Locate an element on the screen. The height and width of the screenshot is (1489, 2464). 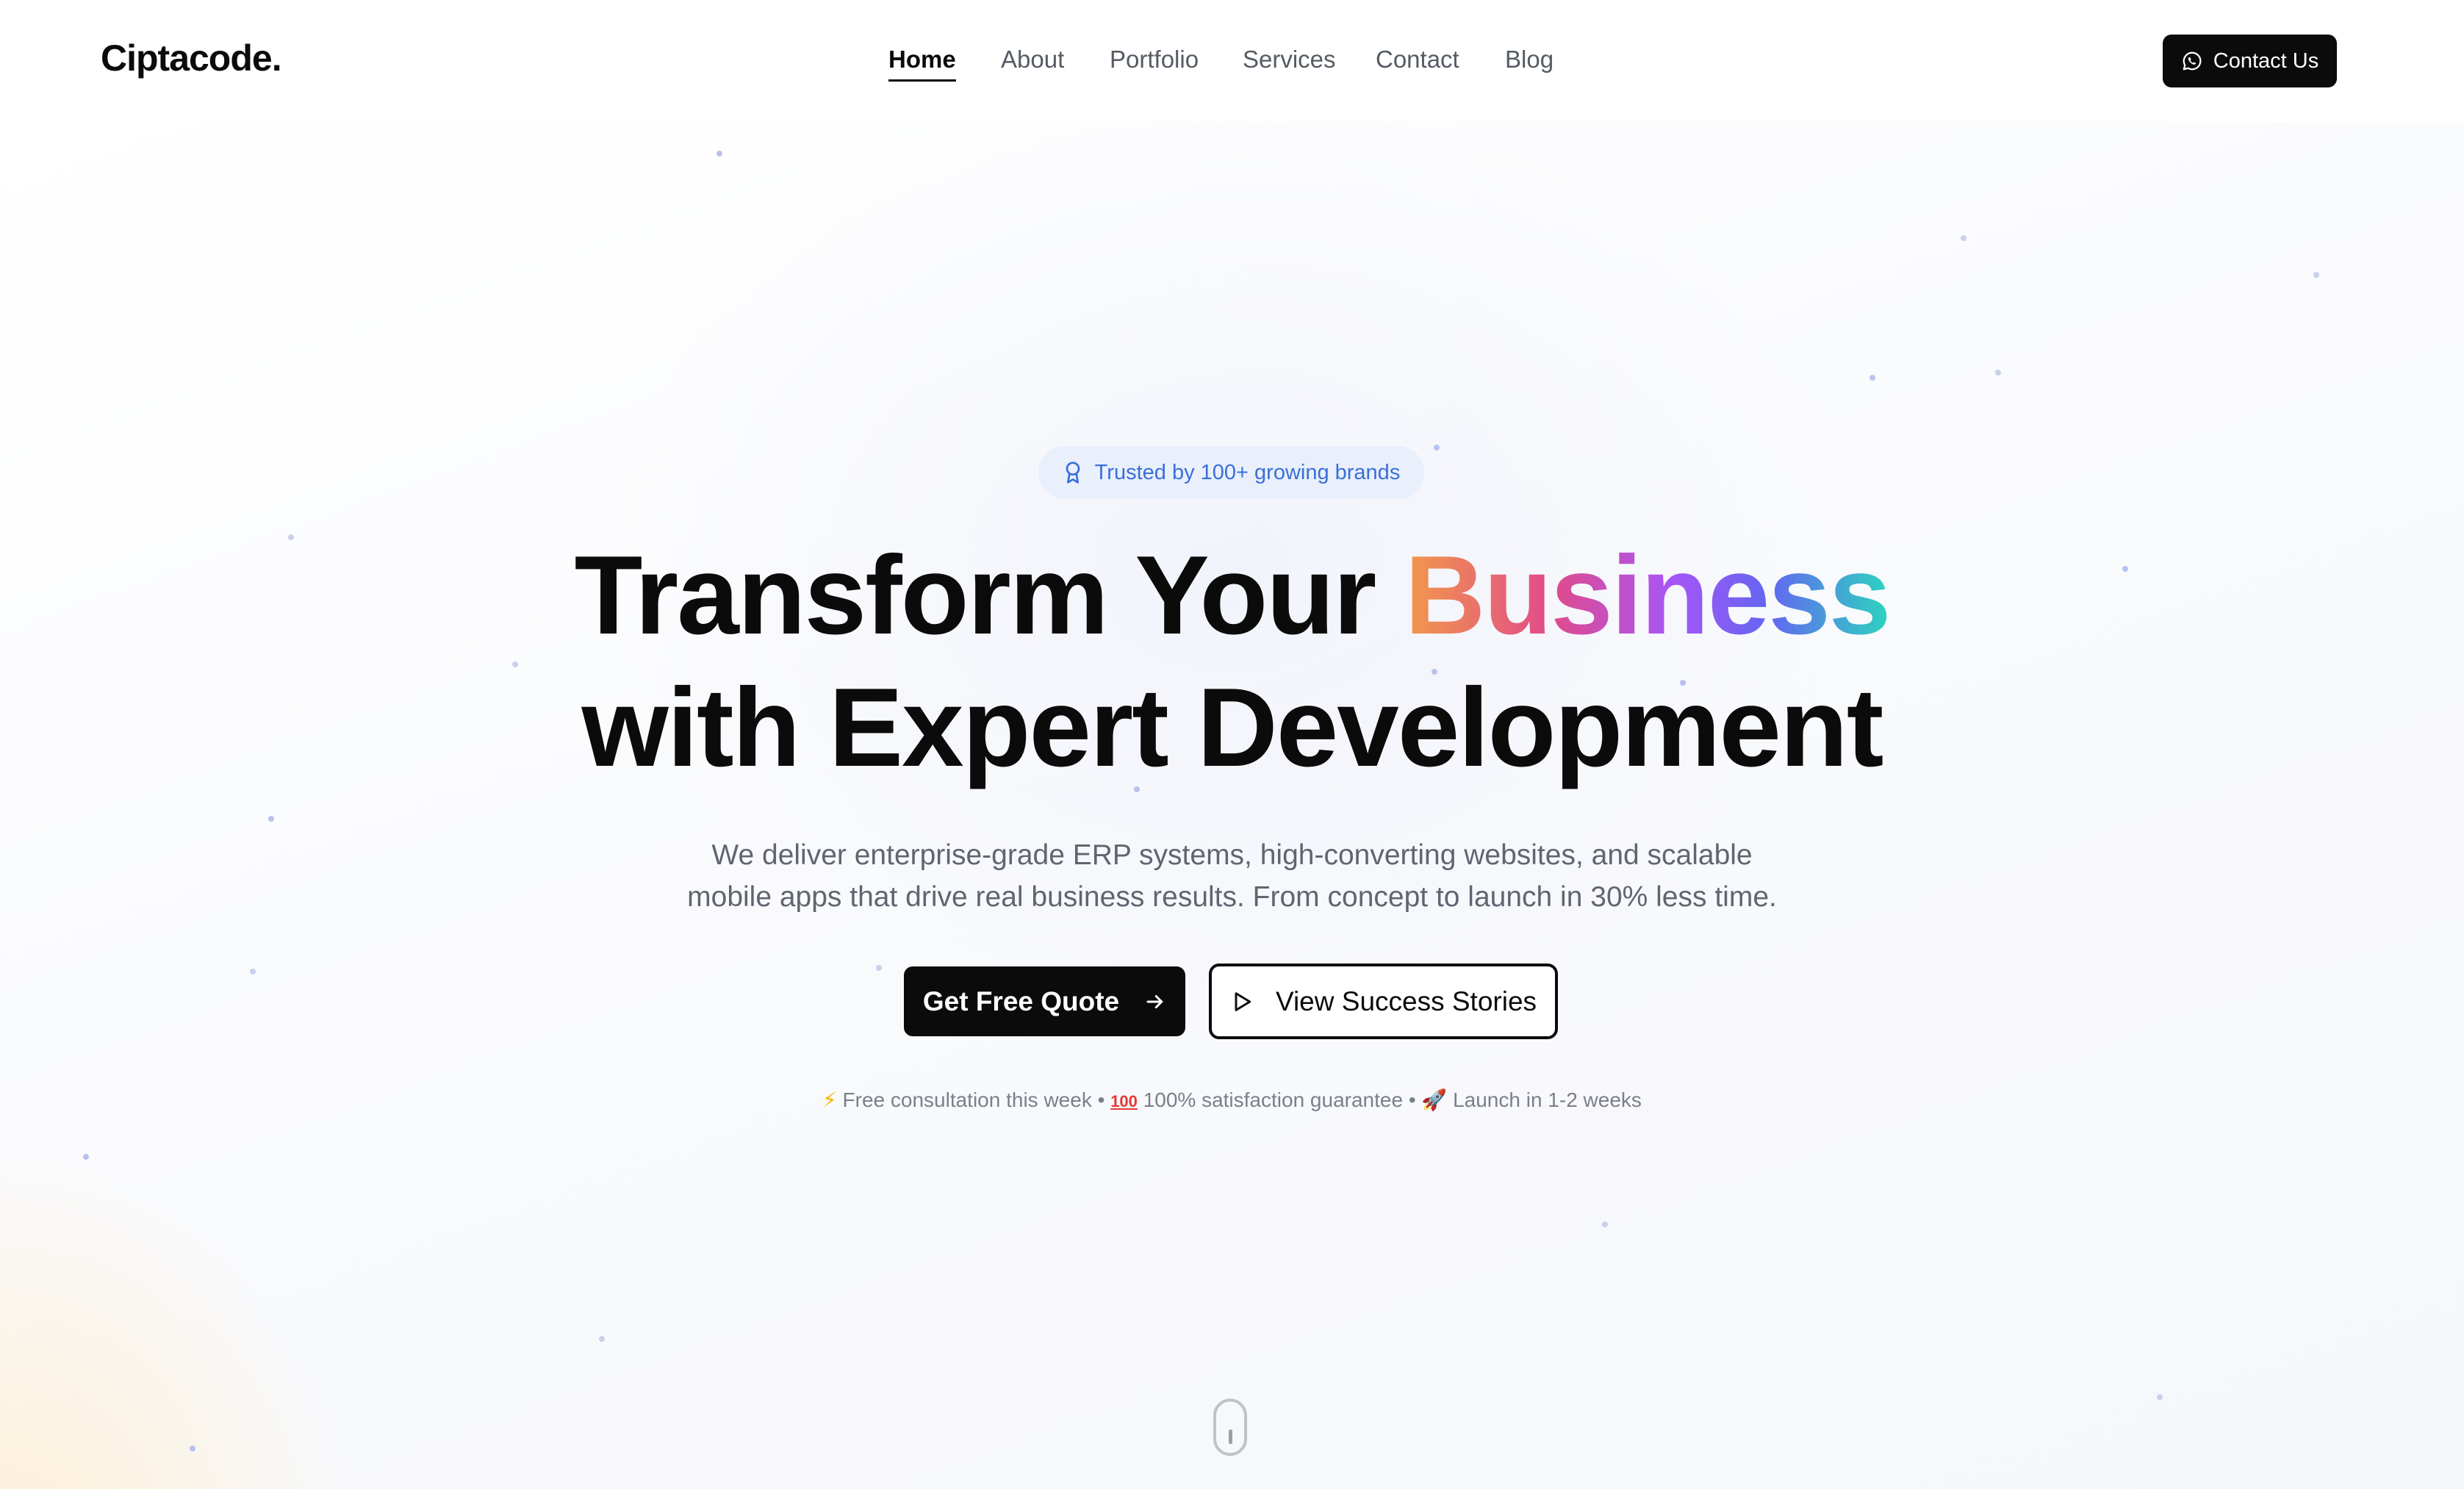
nav-item-services: Services is located at coordinates (1289, 60).